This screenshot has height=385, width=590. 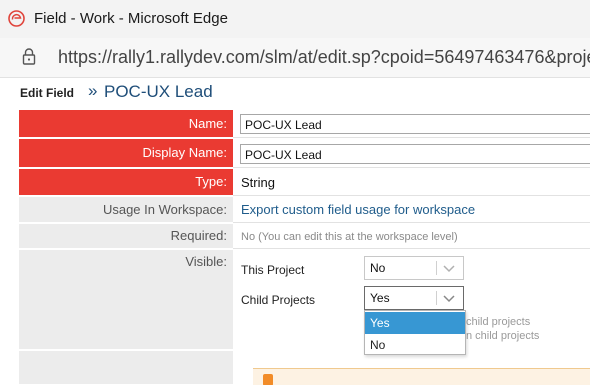 What do you see at coordinates (258, 182) in the screenshot?
I see `type-value: String` at bounding box center [258, 182].